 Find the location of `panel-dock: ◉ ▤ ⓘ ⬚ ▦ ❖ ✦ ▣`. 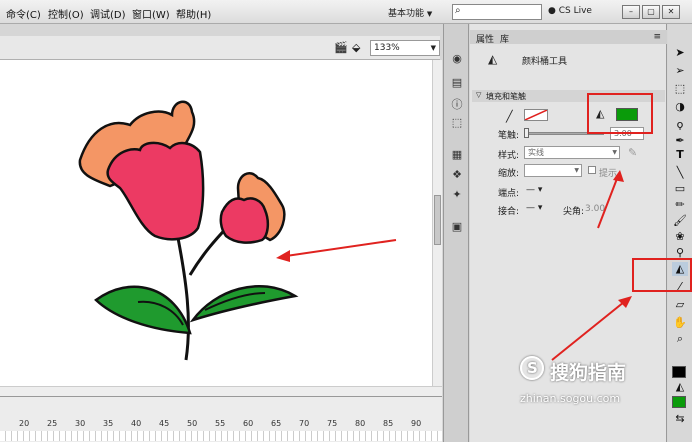

panel-dock: ◉ ▤ ⓘ ⬚ ▦ ❖ ✦ ▣ is located at coordinates (456, 233).